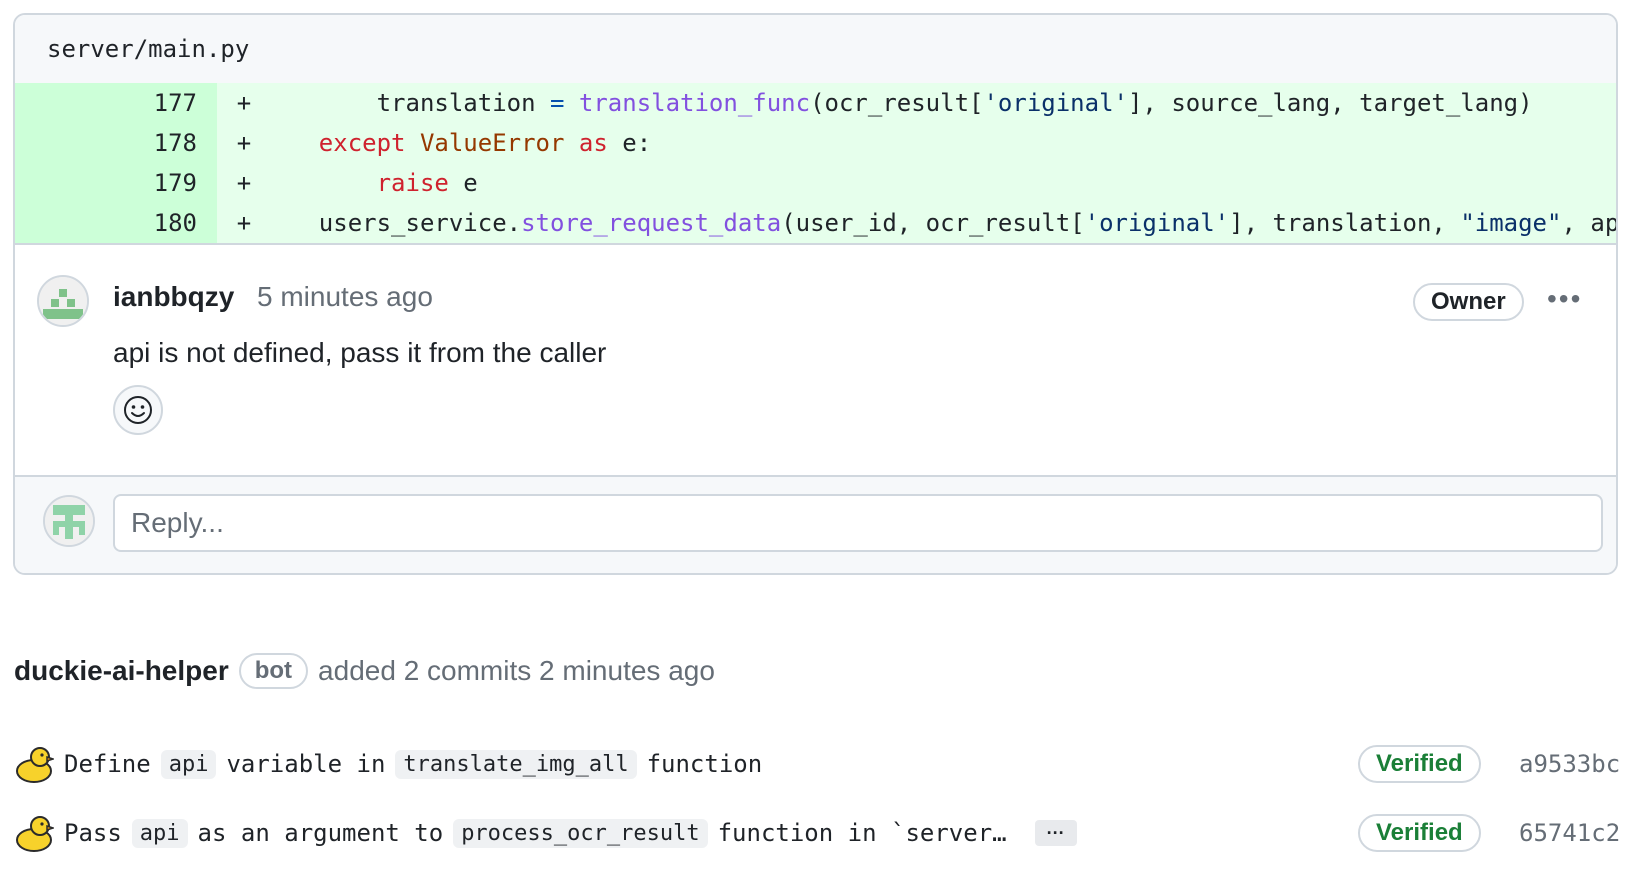 The height and width of the screenshot is (874, 1640). I want to click on diff-line: 179 + raise e, so click(815, 183).